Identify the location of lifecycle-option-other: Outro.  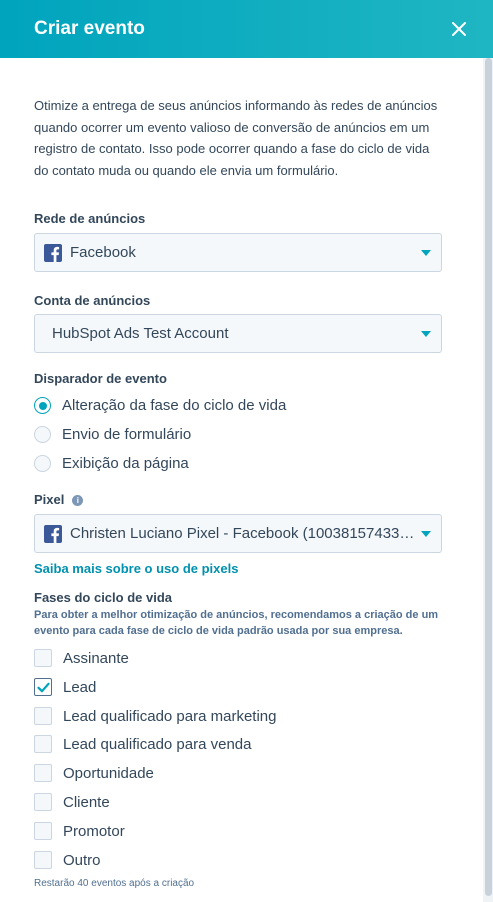
(67, 860).